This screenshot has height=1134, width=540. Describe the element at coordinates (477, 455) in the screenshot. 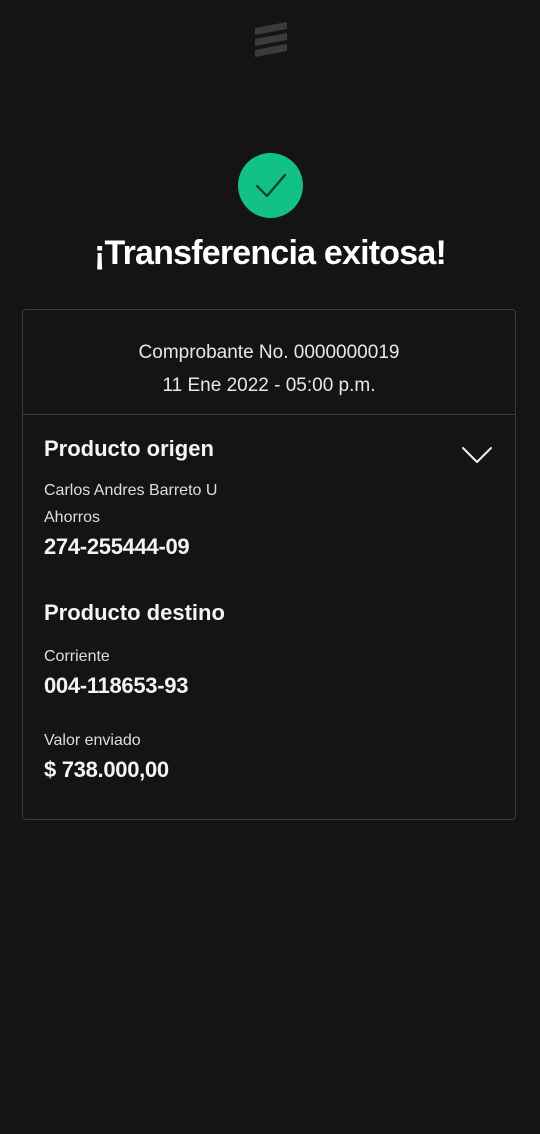

I see `chevron-down-icon` at that location.